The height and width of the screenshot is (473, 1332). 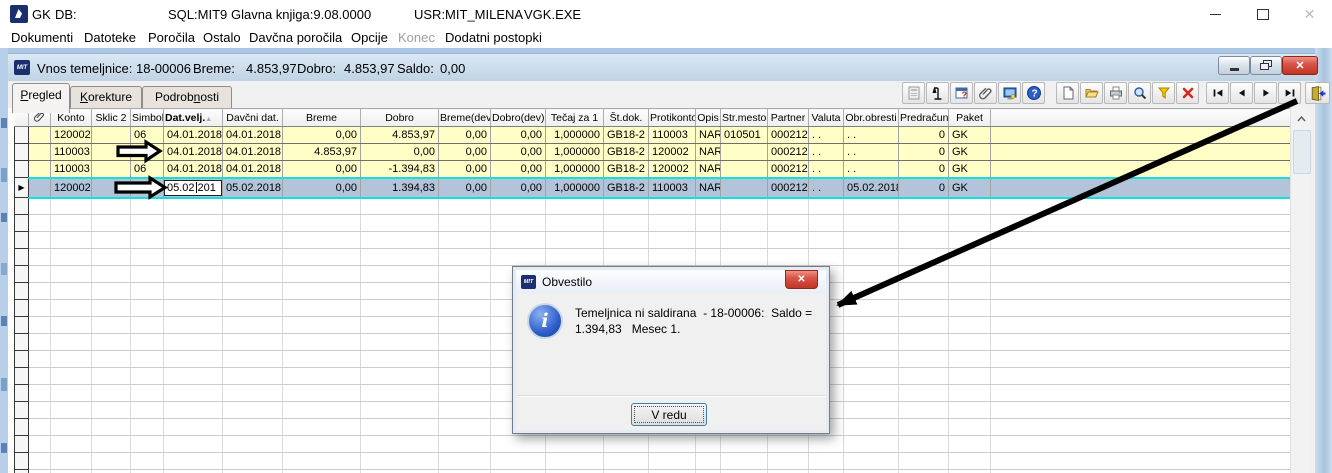 What do you see at coordinates (1300, 290) in the screenshot?
I see `vertical-scrollbar` at bounding box center [1300, 290].